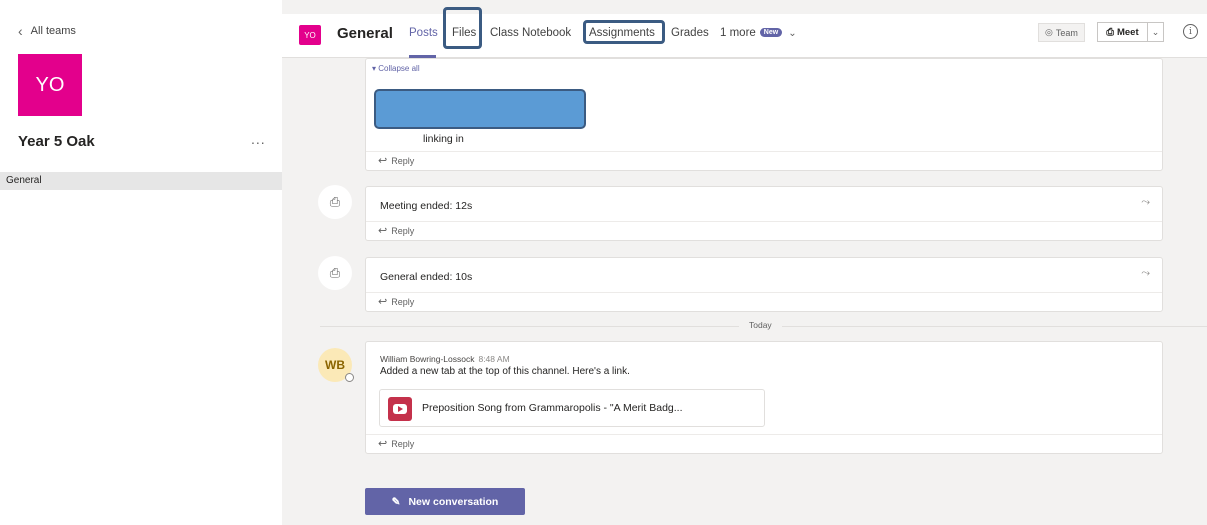 The width and height of the screenshot is (1207, 525). Describe the element at coordinates (349, 377) in the screenshot. I see `presence-status-icon` at that location.